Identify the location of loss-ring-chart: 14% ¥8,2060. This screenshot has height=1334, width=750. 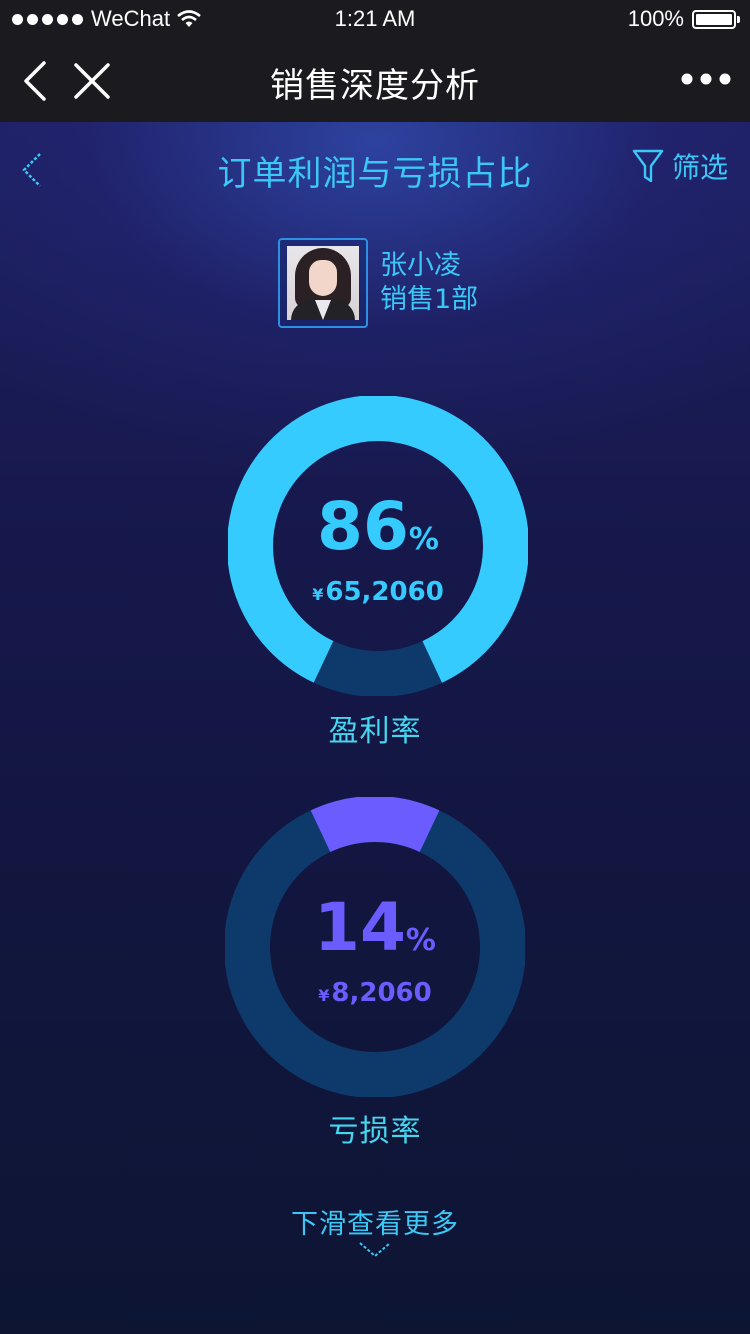
(375, 947).